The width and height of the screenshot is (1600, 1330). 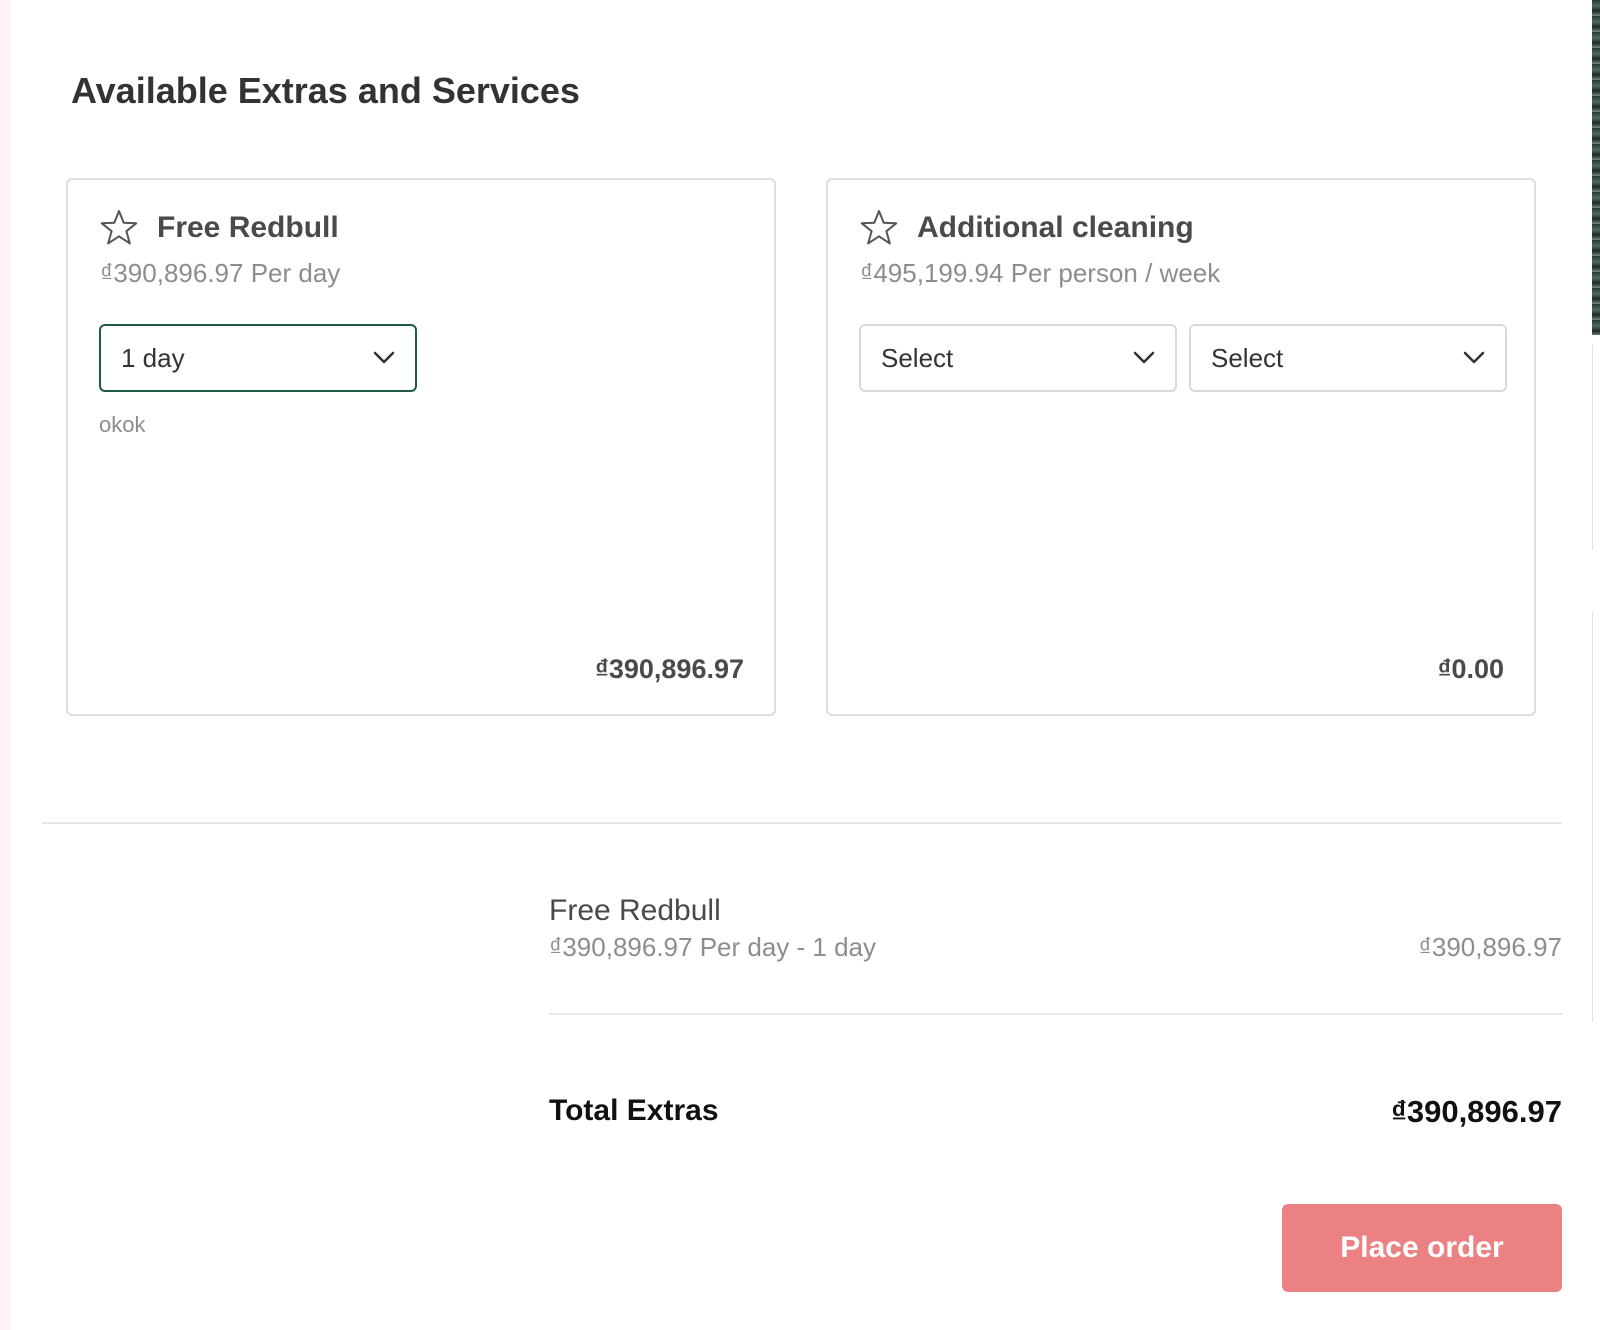 What do you see at coordinates (635, 910) in the screenshot?
I see `summary-item-name: Free Redbull` at bounding box center [635, 910].